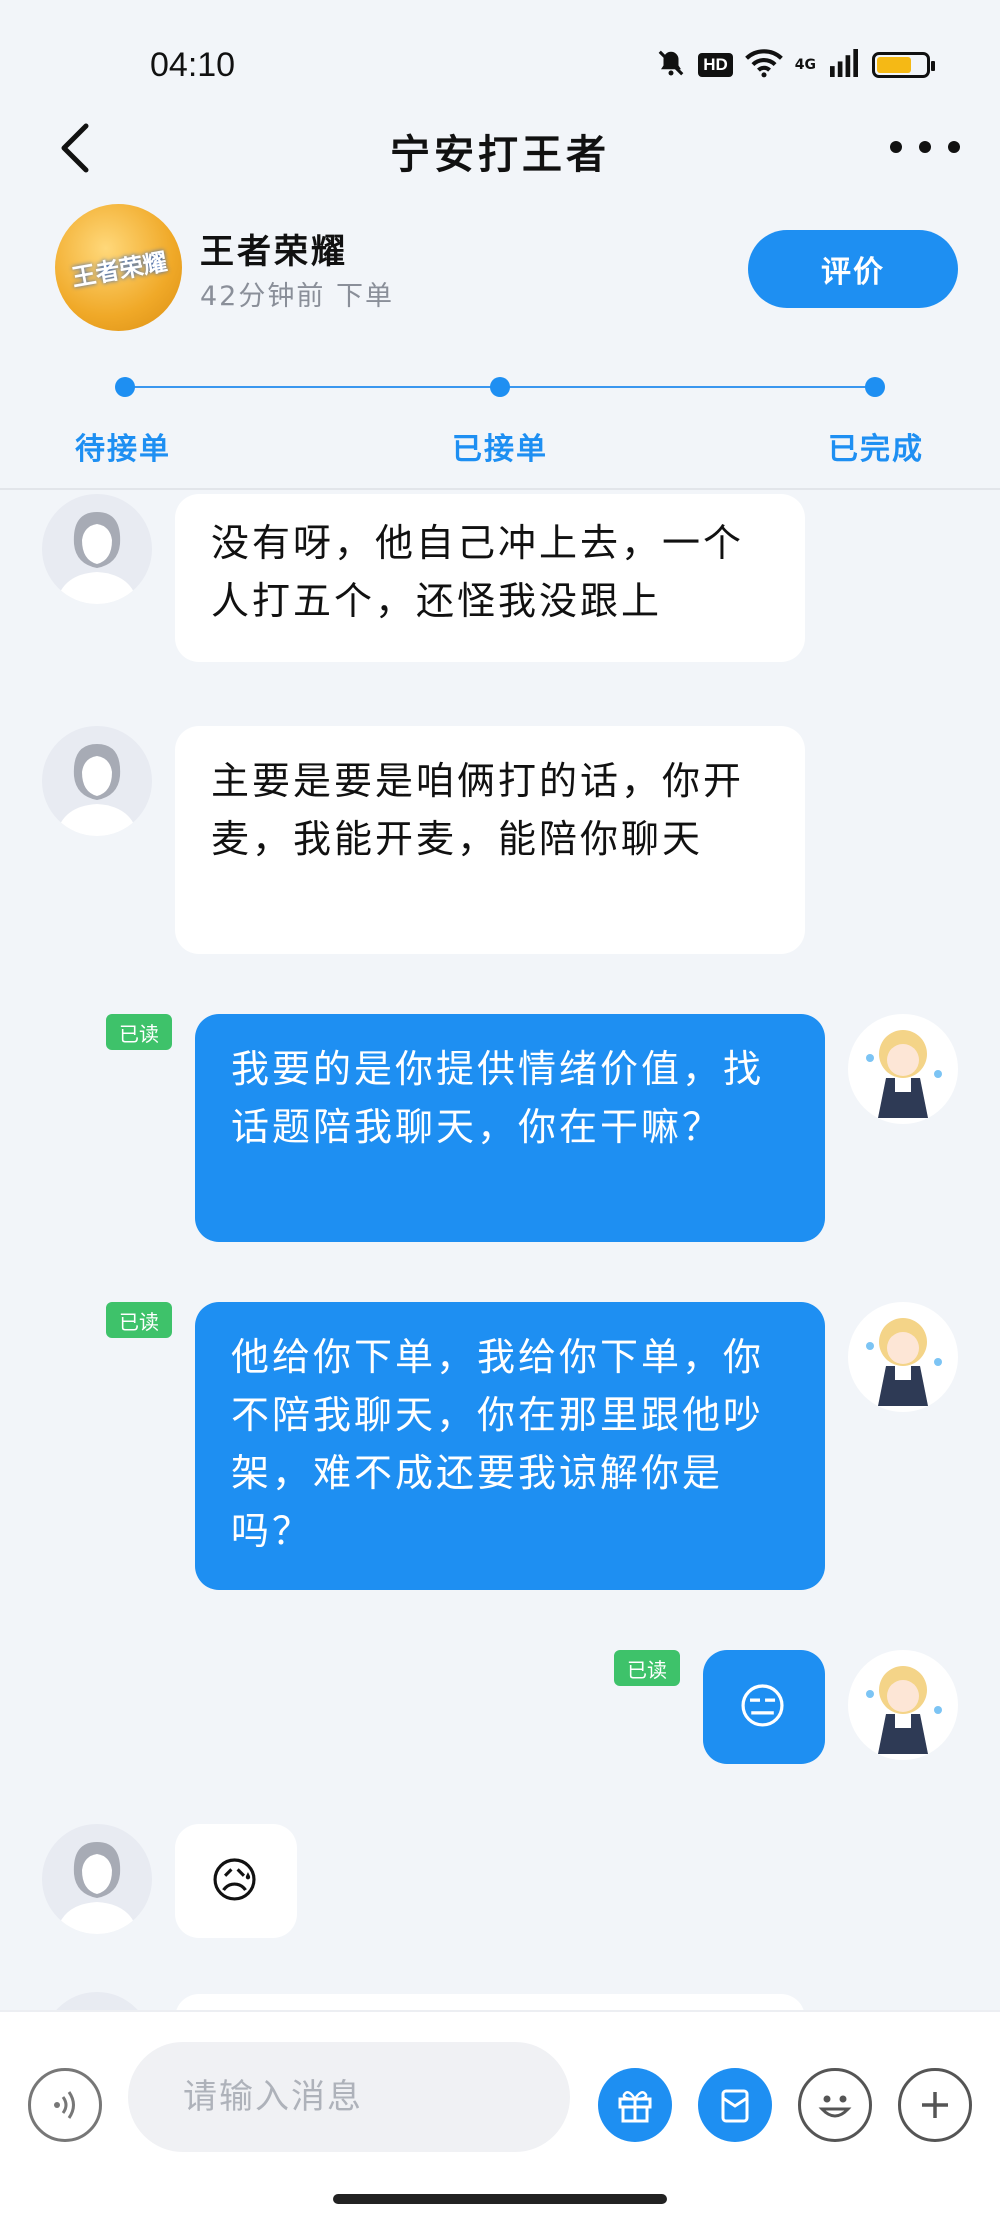 The width and height of the screenshot is (1000, 2222). Describe the element at coordinates (894, 65) in the screenshot. I see `battery-level` at that location.